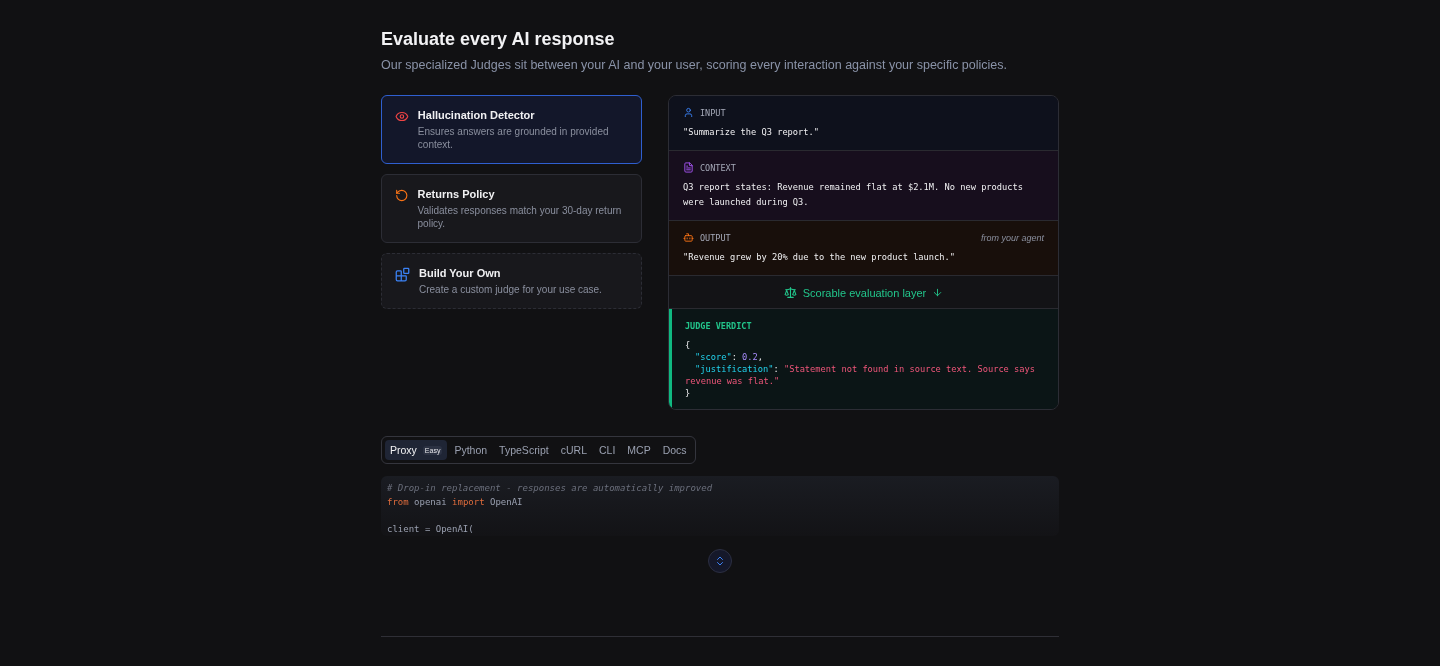 This screenshot has width=1440, height=666. I want to click on verdict-json-line: "score": 0.2,, so click(729, 357).